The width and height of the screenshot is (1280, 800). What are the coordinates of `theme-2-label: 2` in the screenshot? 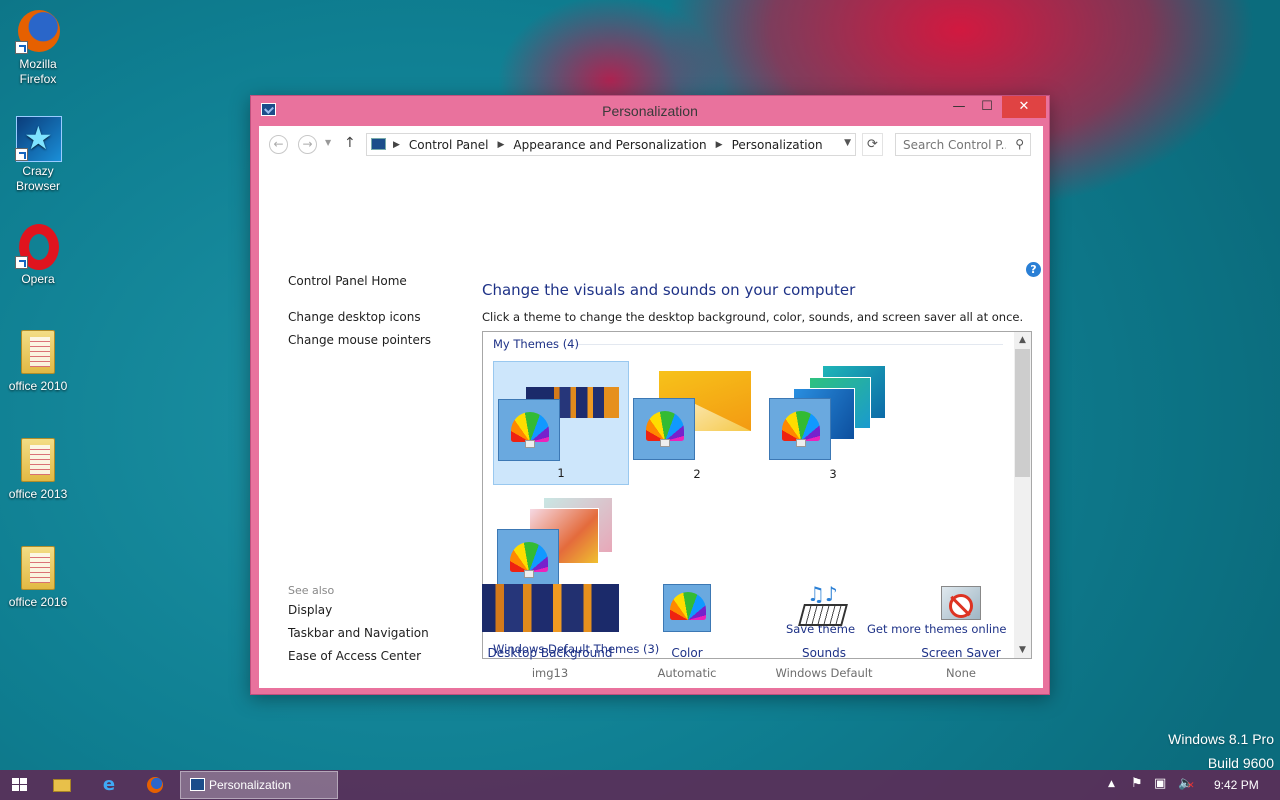 It's located at (697, 474).